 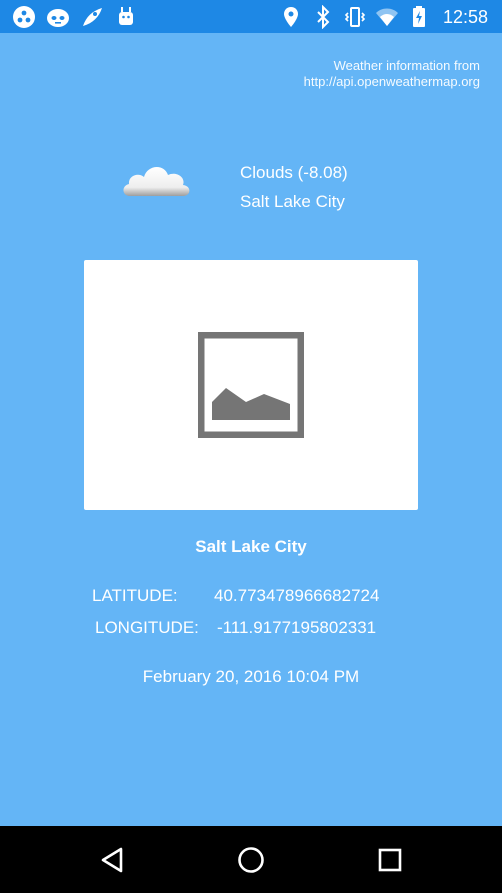 What do you see at coordinates (355, 17) in the screenshot?
I see `vibrate-icon` at bounding box center [355, 17].